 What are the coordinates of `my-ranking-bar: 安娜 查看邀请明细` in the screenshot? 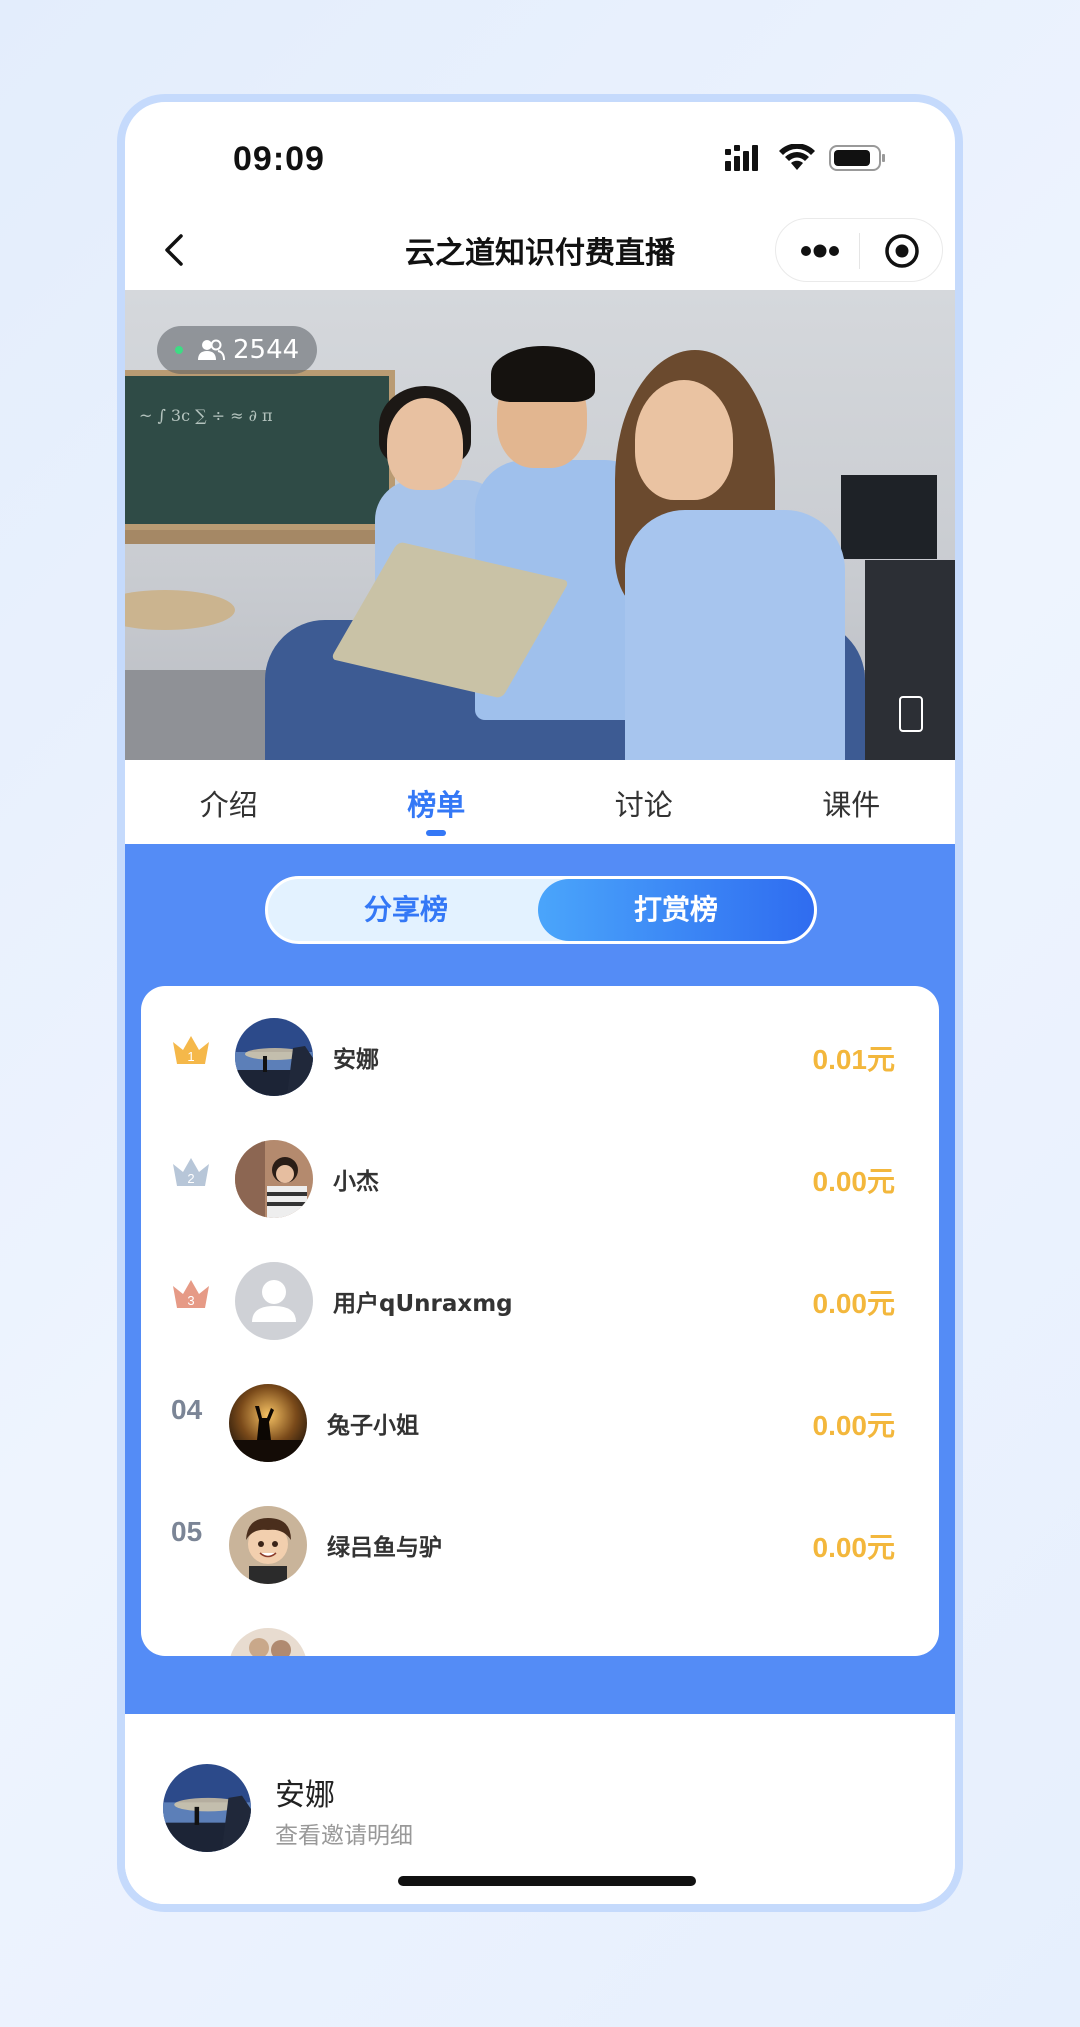 It's located at (540, 1809).